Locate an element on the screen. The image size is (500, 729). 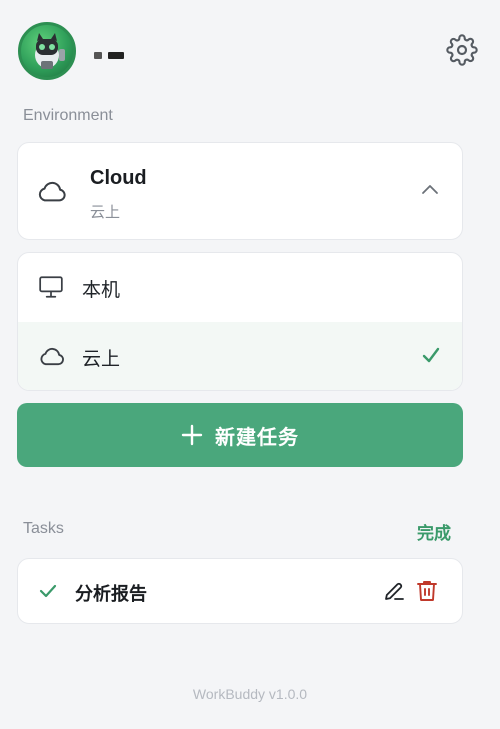
edit-button is located at coordinates (394, 593).